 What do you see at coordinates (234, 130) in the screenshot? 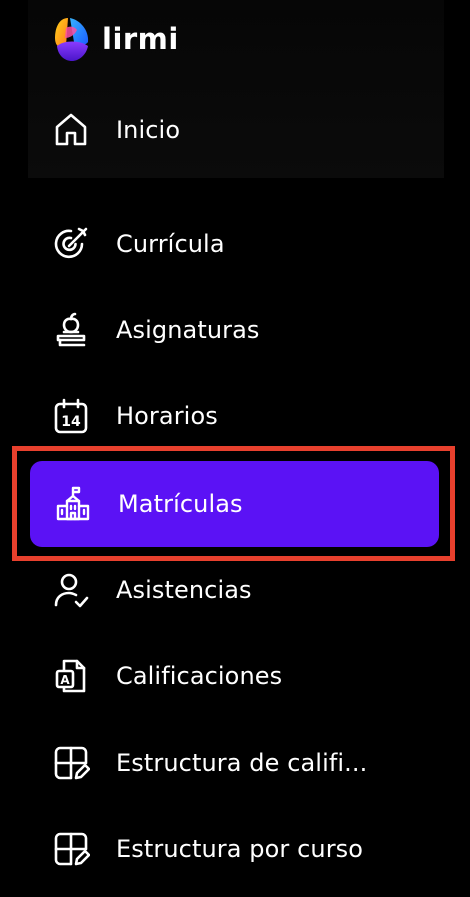
I see `sidebar-item-inicio: Inicio` at bounding box center [234, 130].